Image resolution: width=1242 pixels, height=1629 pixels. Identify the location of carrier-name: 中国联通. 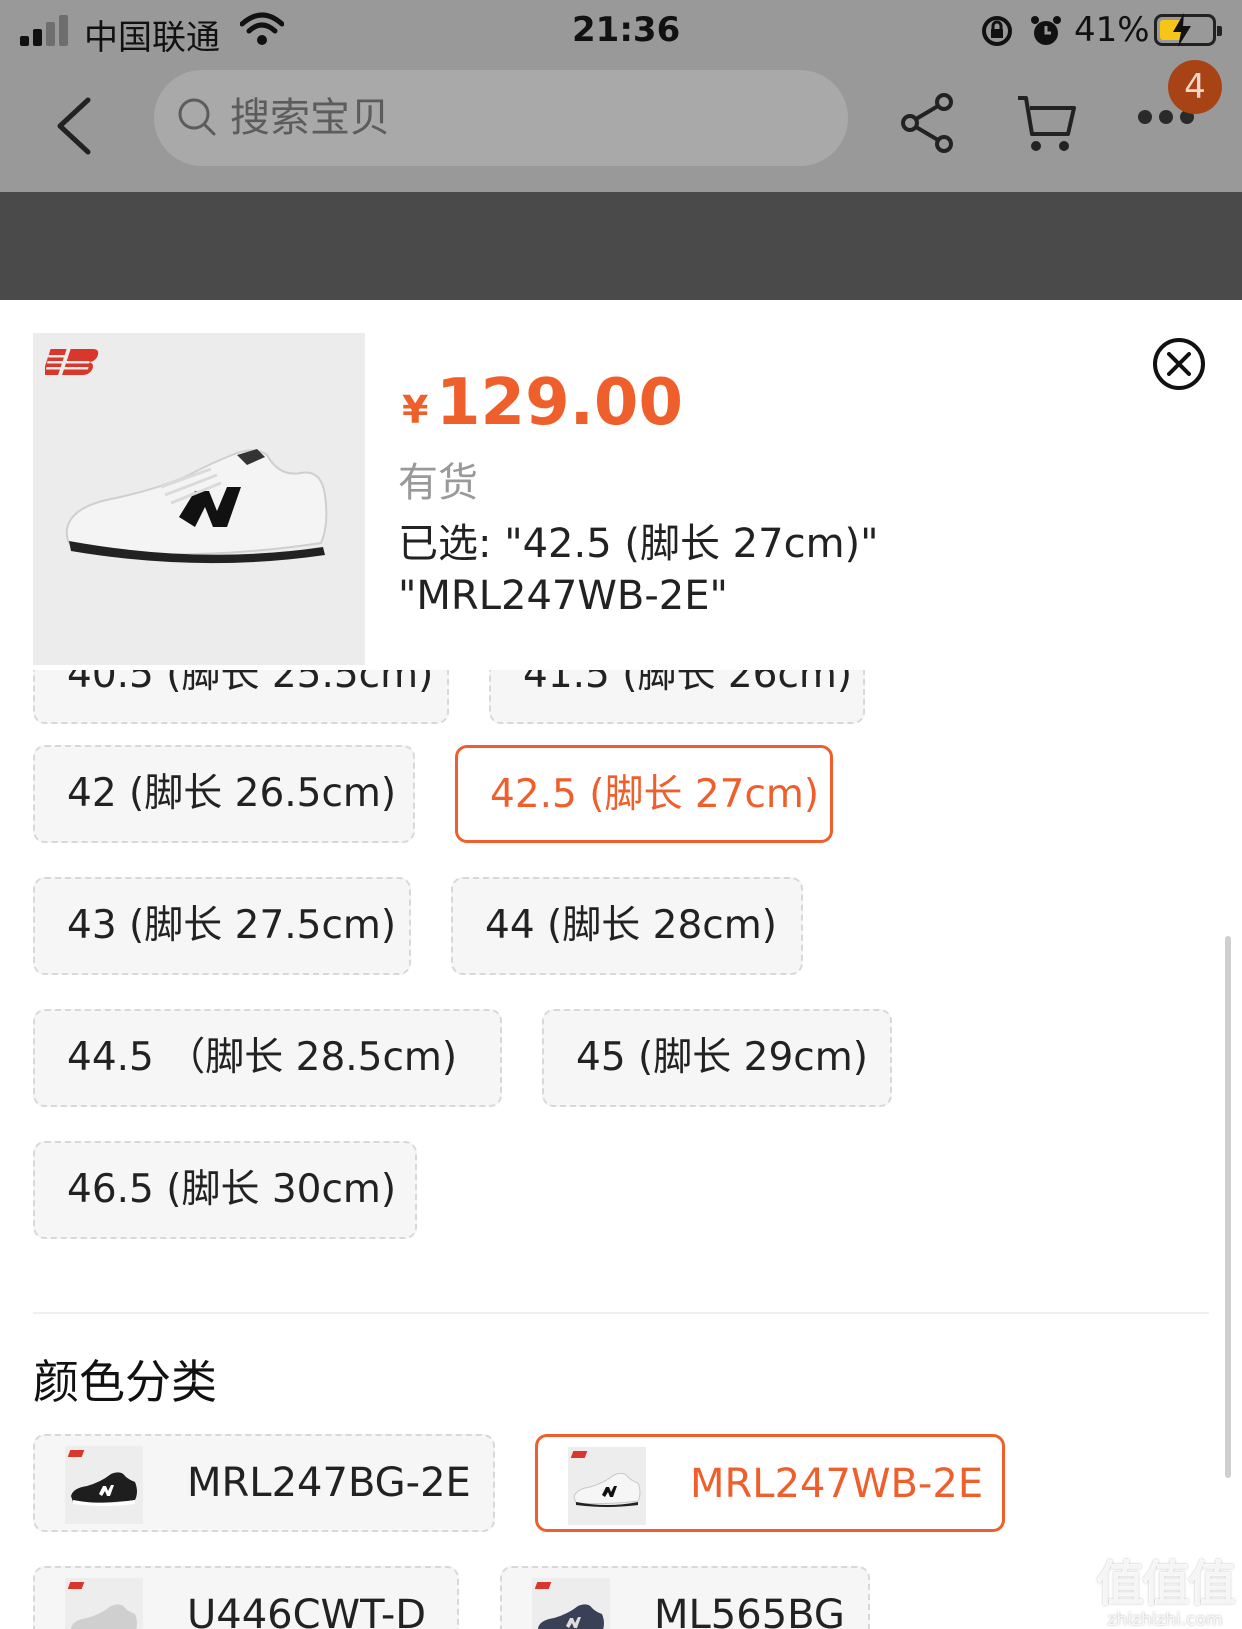
(152, 38).